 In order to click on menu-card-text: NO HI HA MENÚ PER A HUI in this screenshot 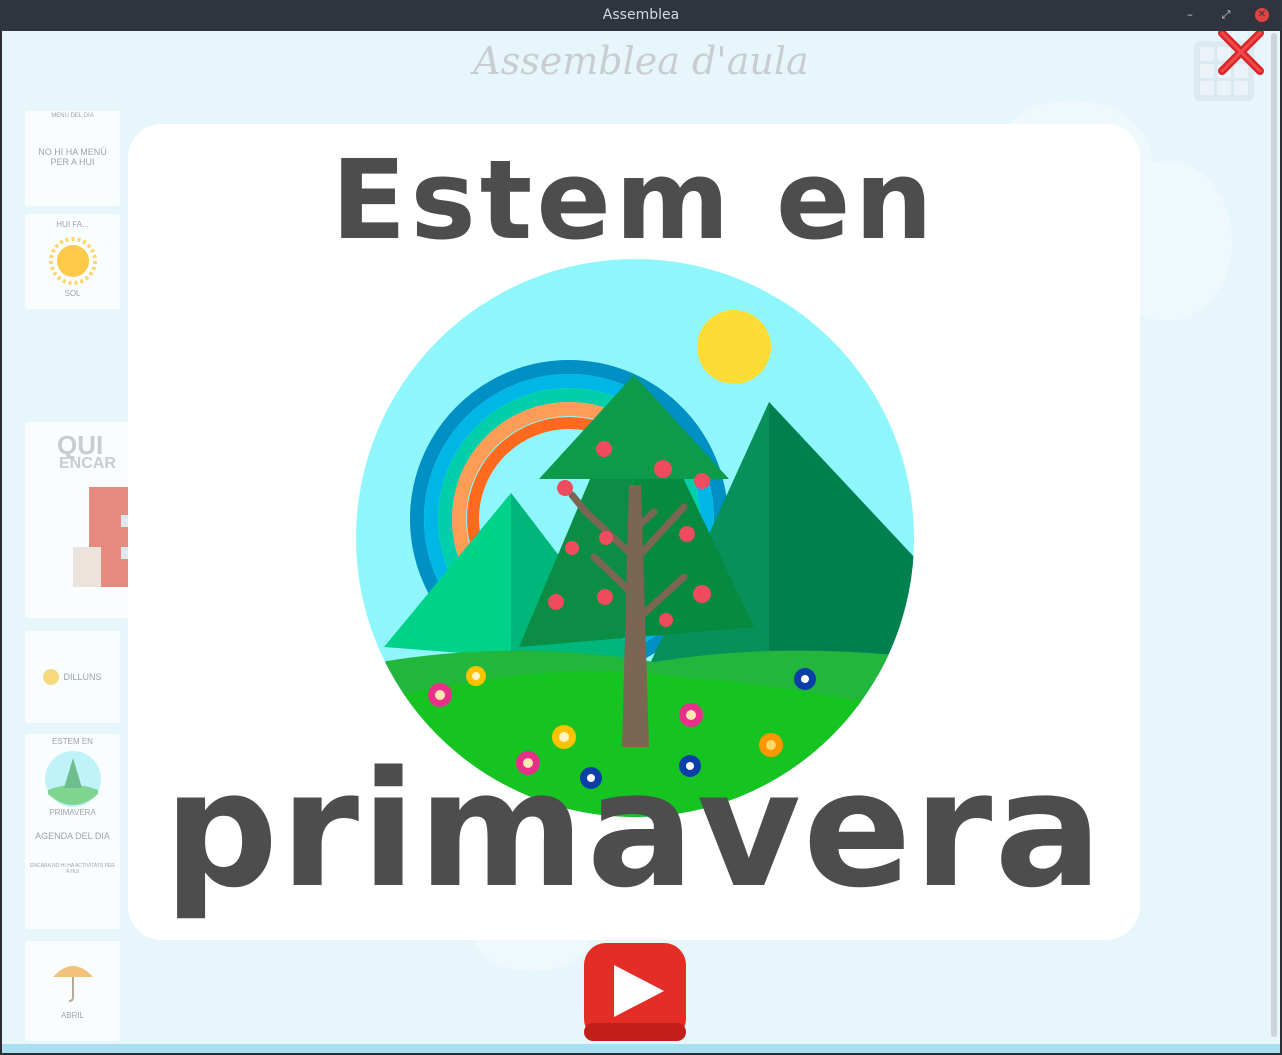, I will do `click(72, 157)`.